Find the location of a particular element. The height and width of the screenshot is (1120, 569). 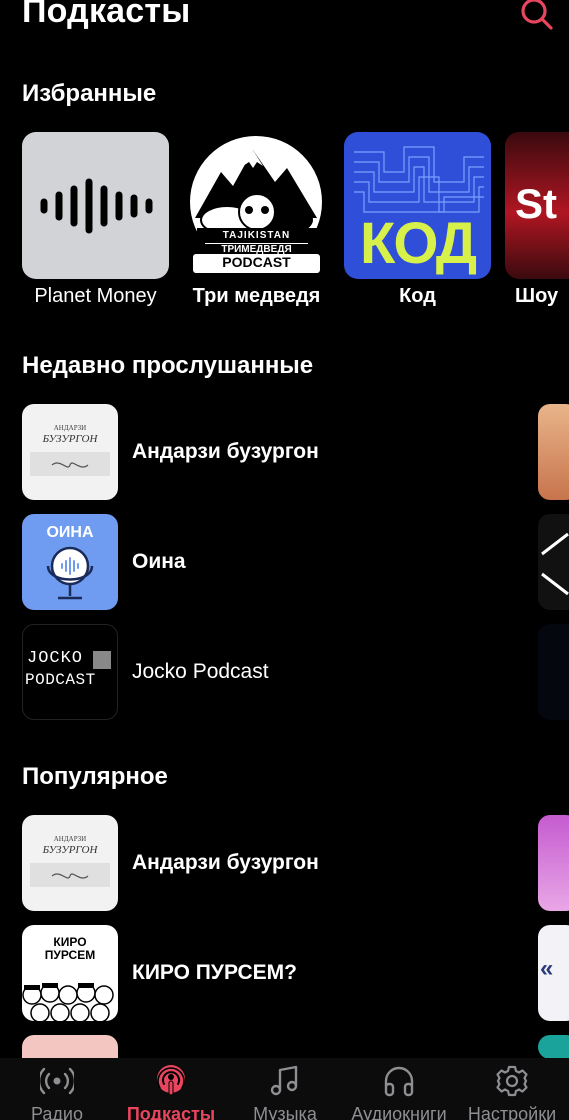

gear-icon is located at coordinates (512, 1081).